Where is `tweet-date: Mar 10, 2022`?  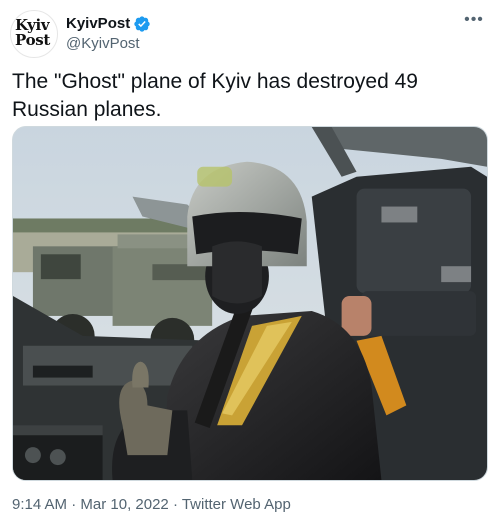 tweet-date: Mar 10, 2022 is located at coordinates (124, 504).